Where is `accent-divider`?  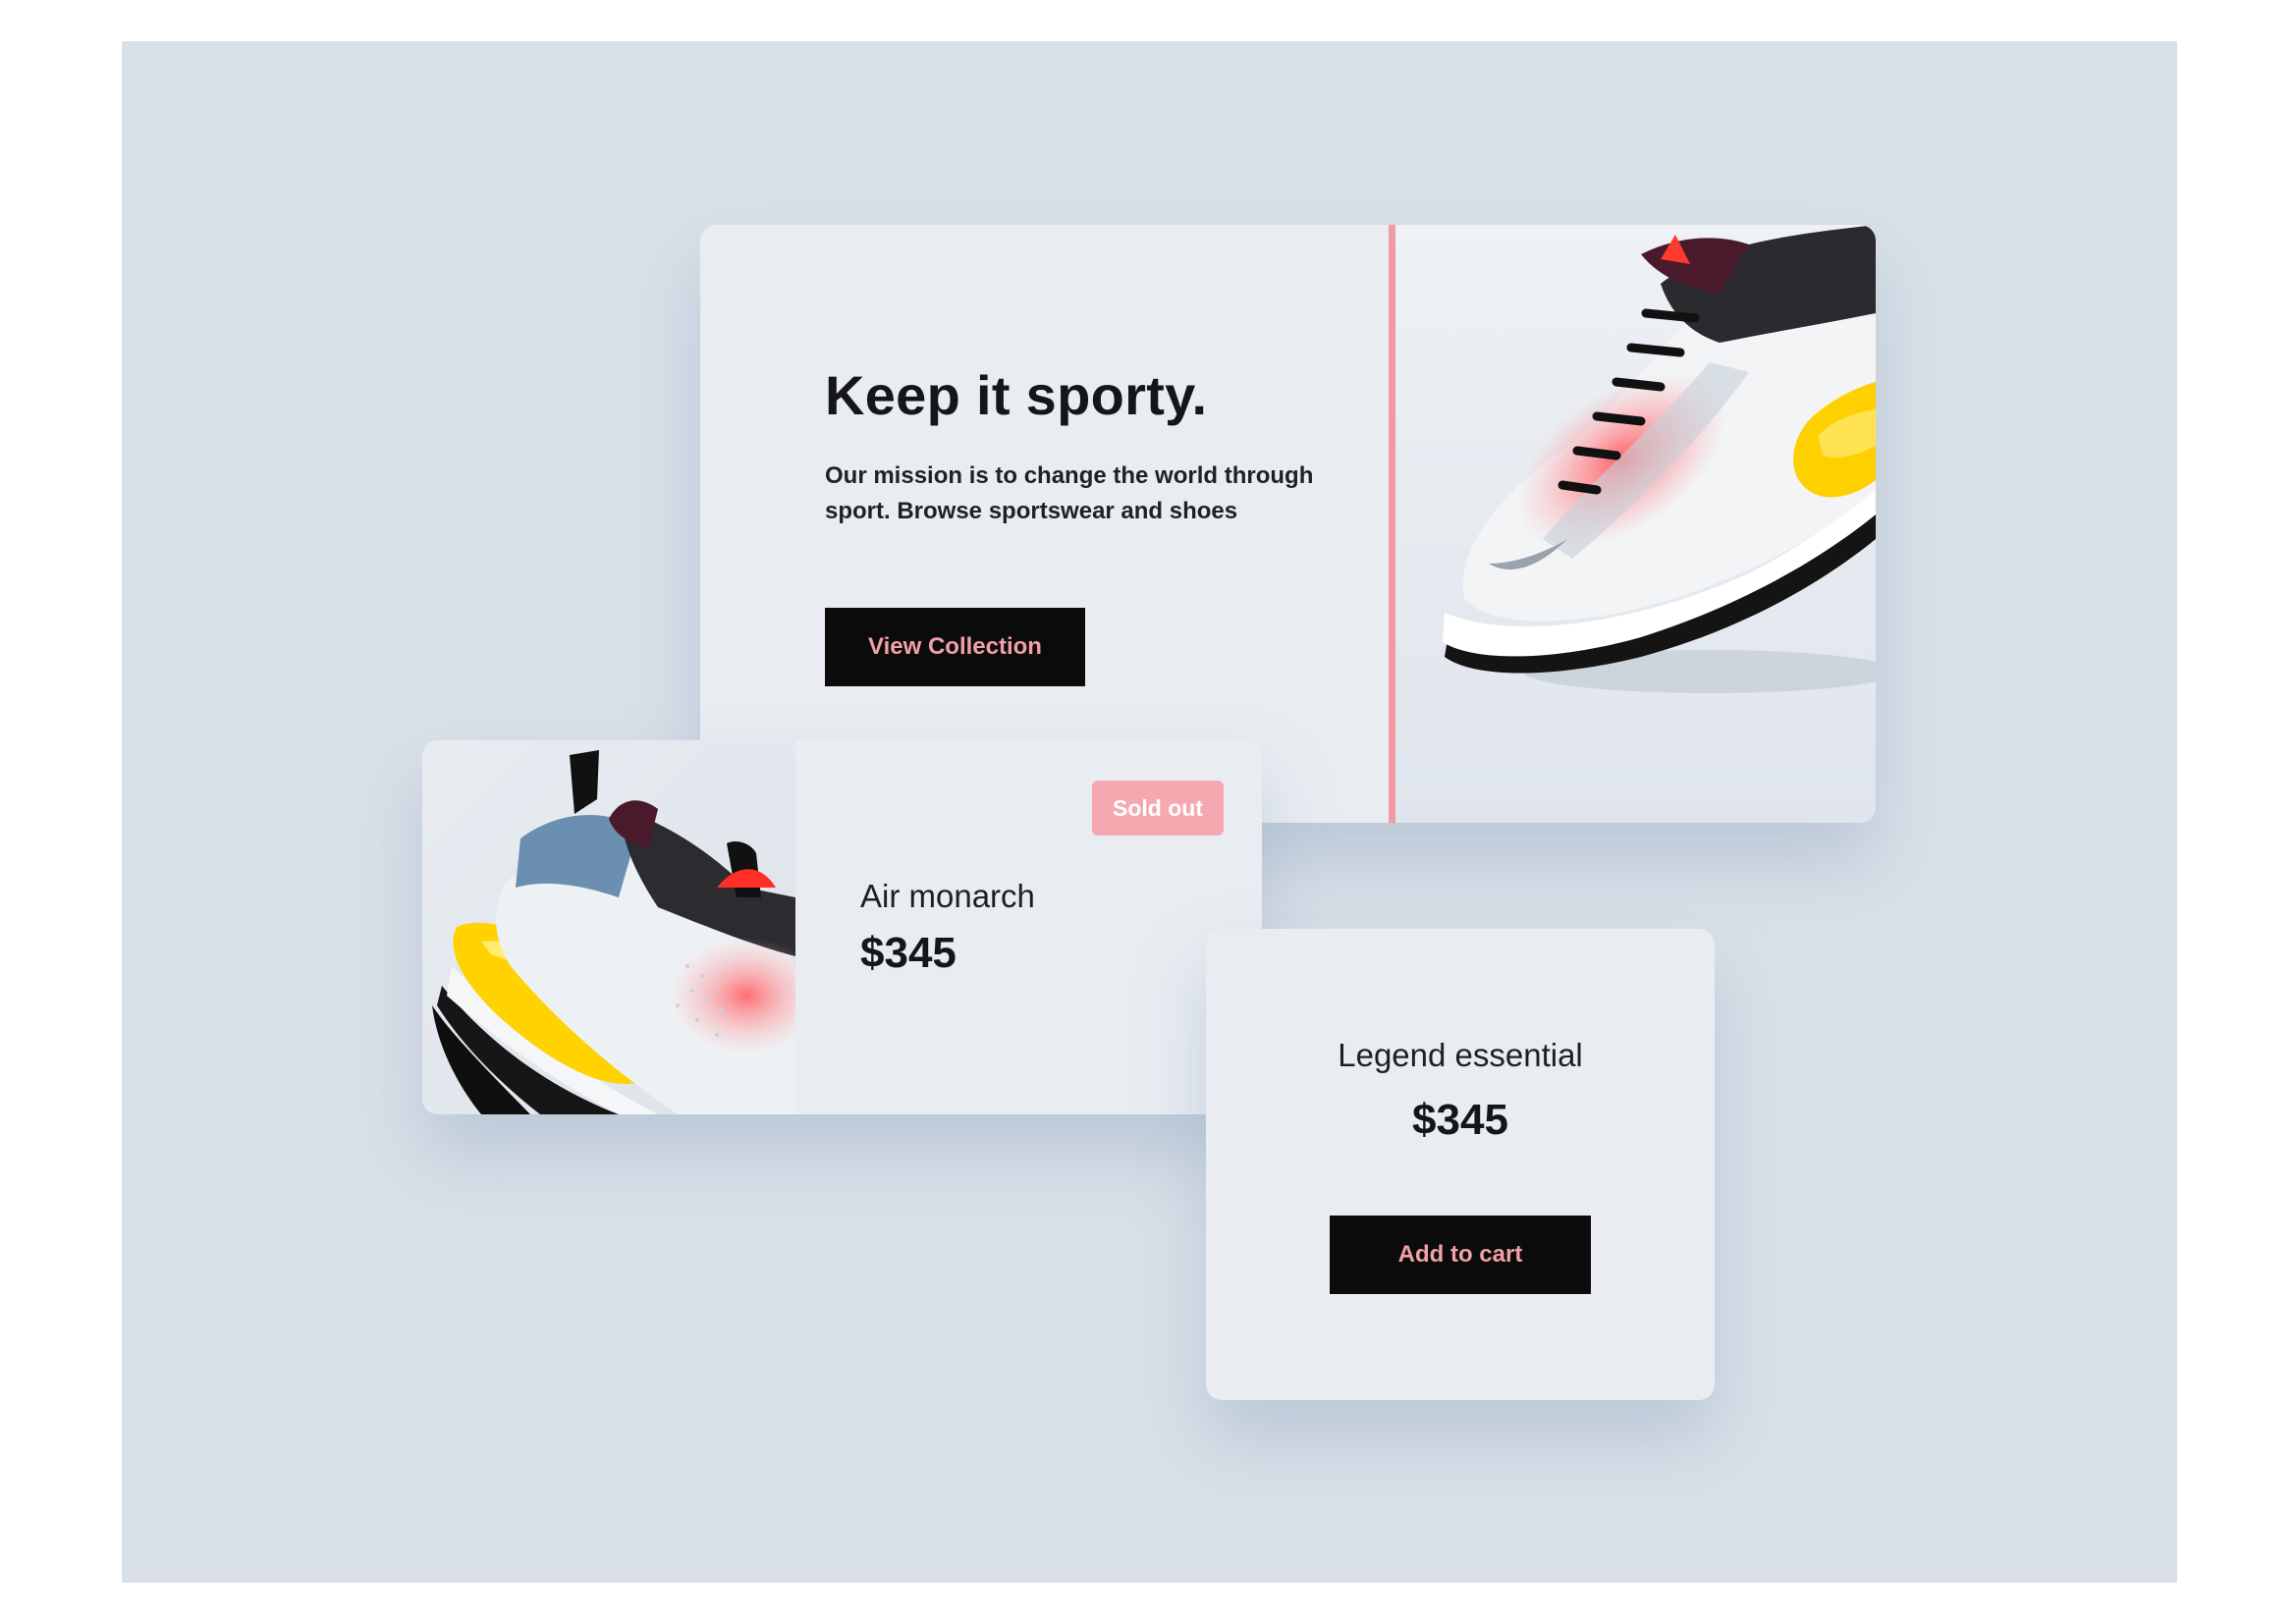 accent-divider is located at coordinates (1392, 524).